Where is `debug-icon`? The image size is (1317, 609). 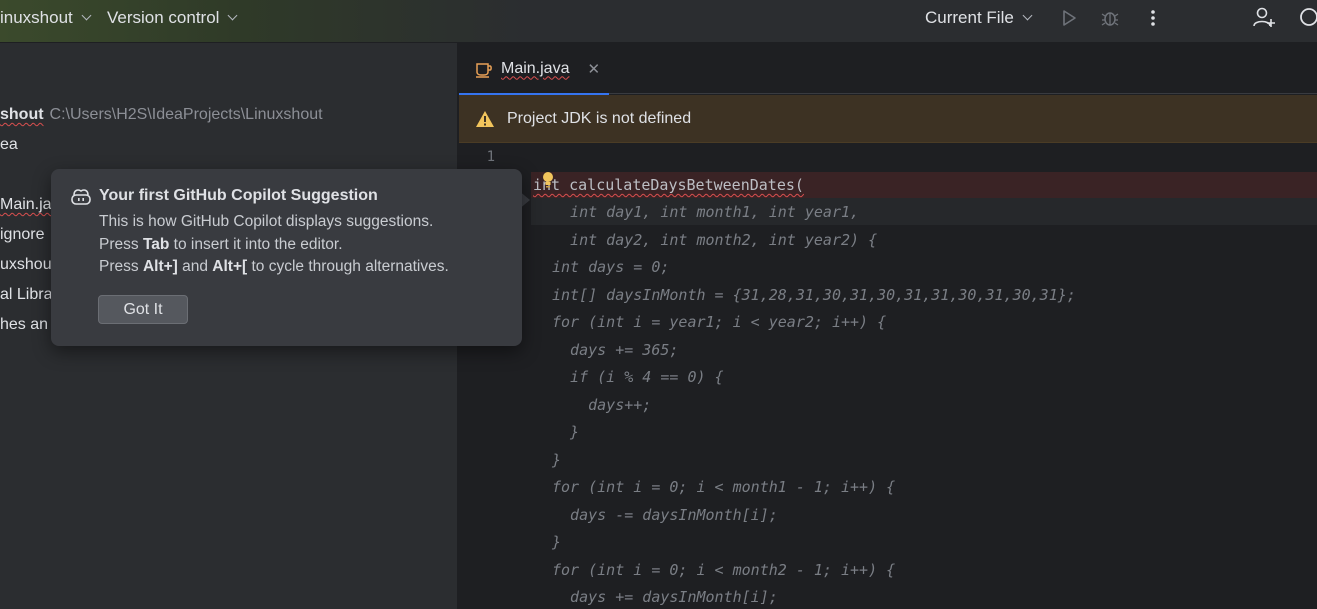 debug-icon is located at coordinates (1110, 18).